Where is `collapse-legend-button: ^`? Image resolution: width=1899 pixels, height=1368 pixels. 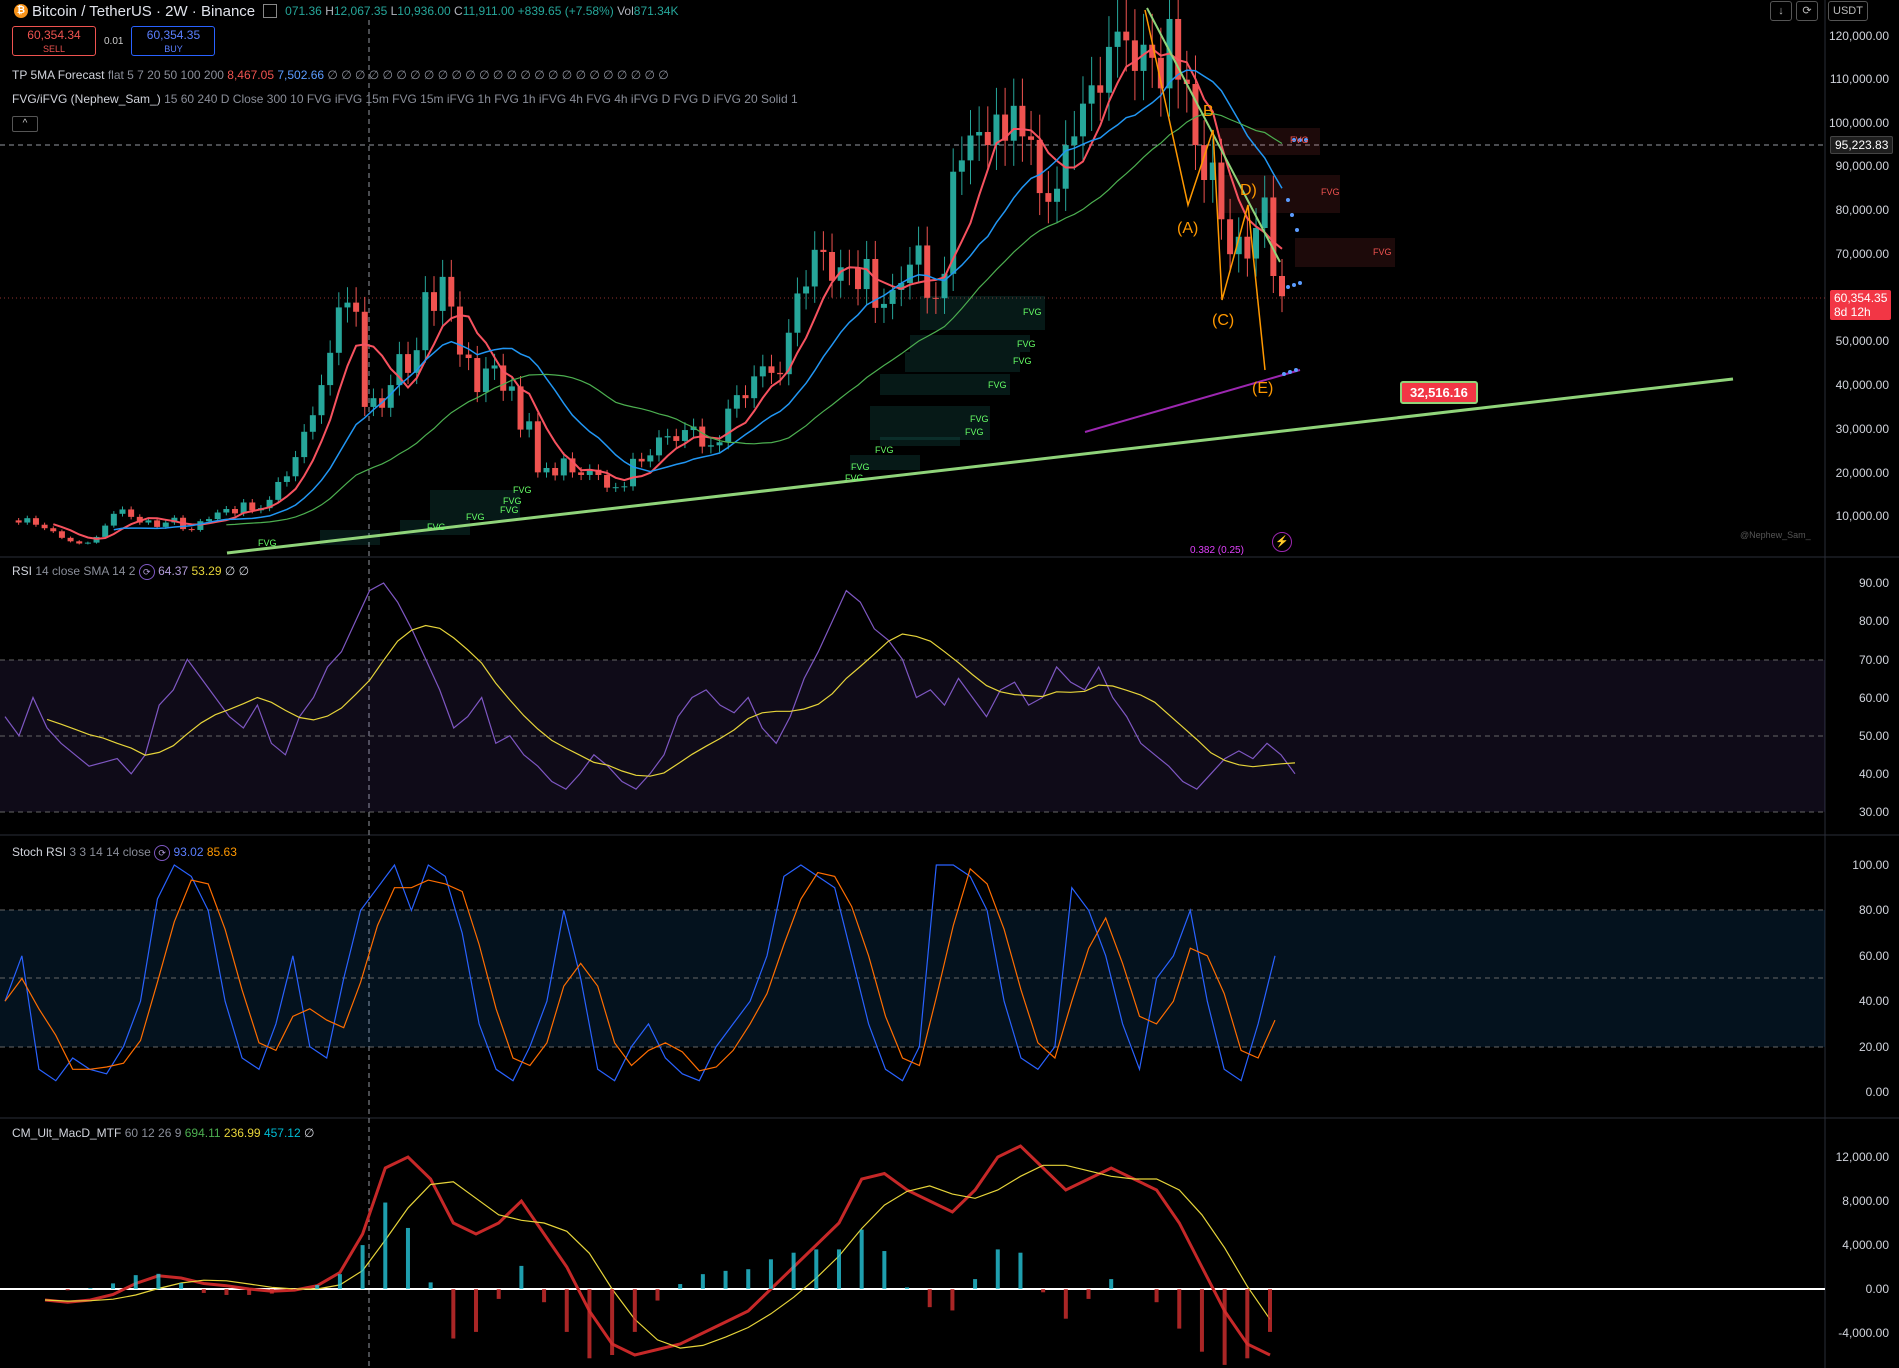 collapse-legend-button: ^ is located at coordinates (25, 124).